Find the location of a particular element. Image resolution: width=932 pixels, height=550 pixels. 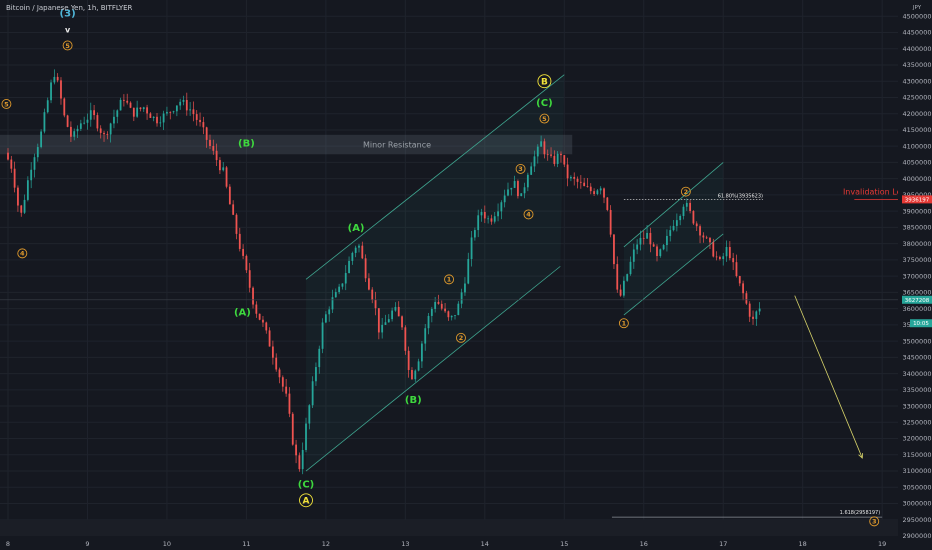

price-tick-label: 3300000 is located at coordinates (917, 406).